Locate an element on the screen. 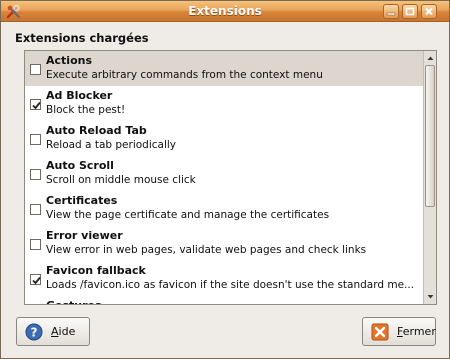 Image resolution: width=450 pixels, height=359 pixels. title-bar: Extensions is located at coordinates (225, 11).